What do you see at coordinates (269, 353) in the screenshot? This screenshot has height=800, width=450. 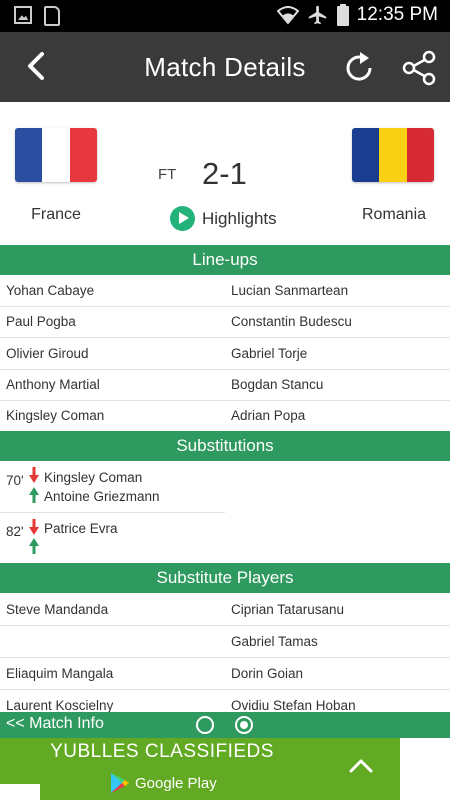 I see `away-player: Gabriel Torje` at bounding box center [269, 353].